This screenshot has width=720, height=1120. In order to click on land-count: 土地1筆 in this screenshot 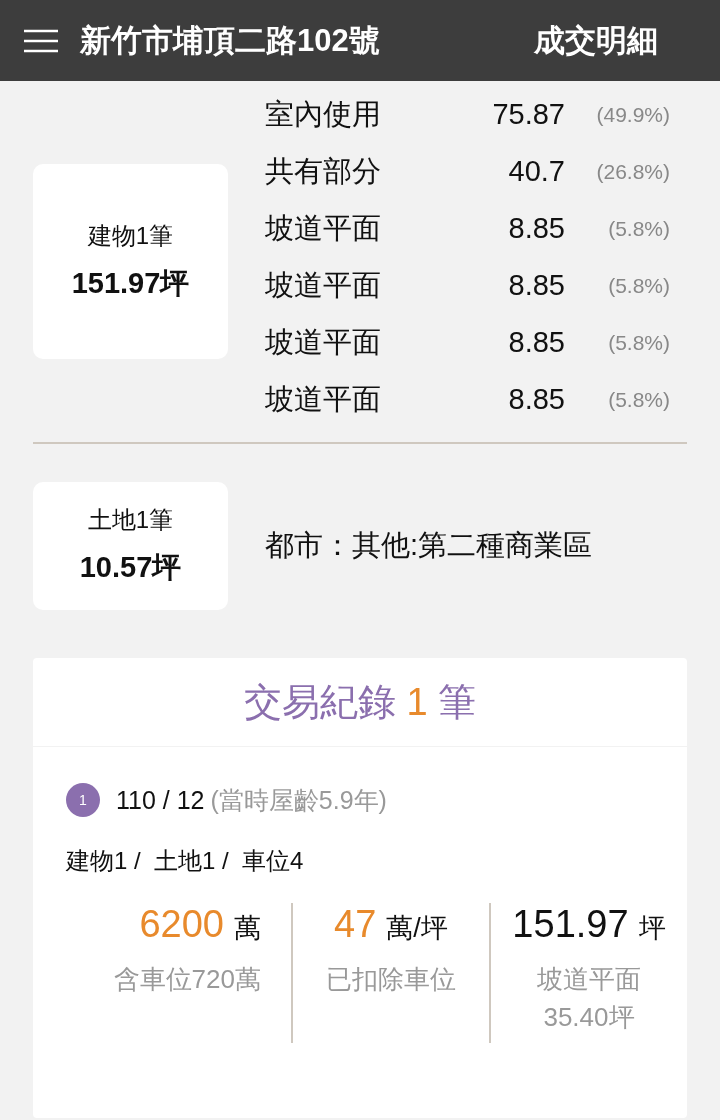, I will do `click(130, 520)`.